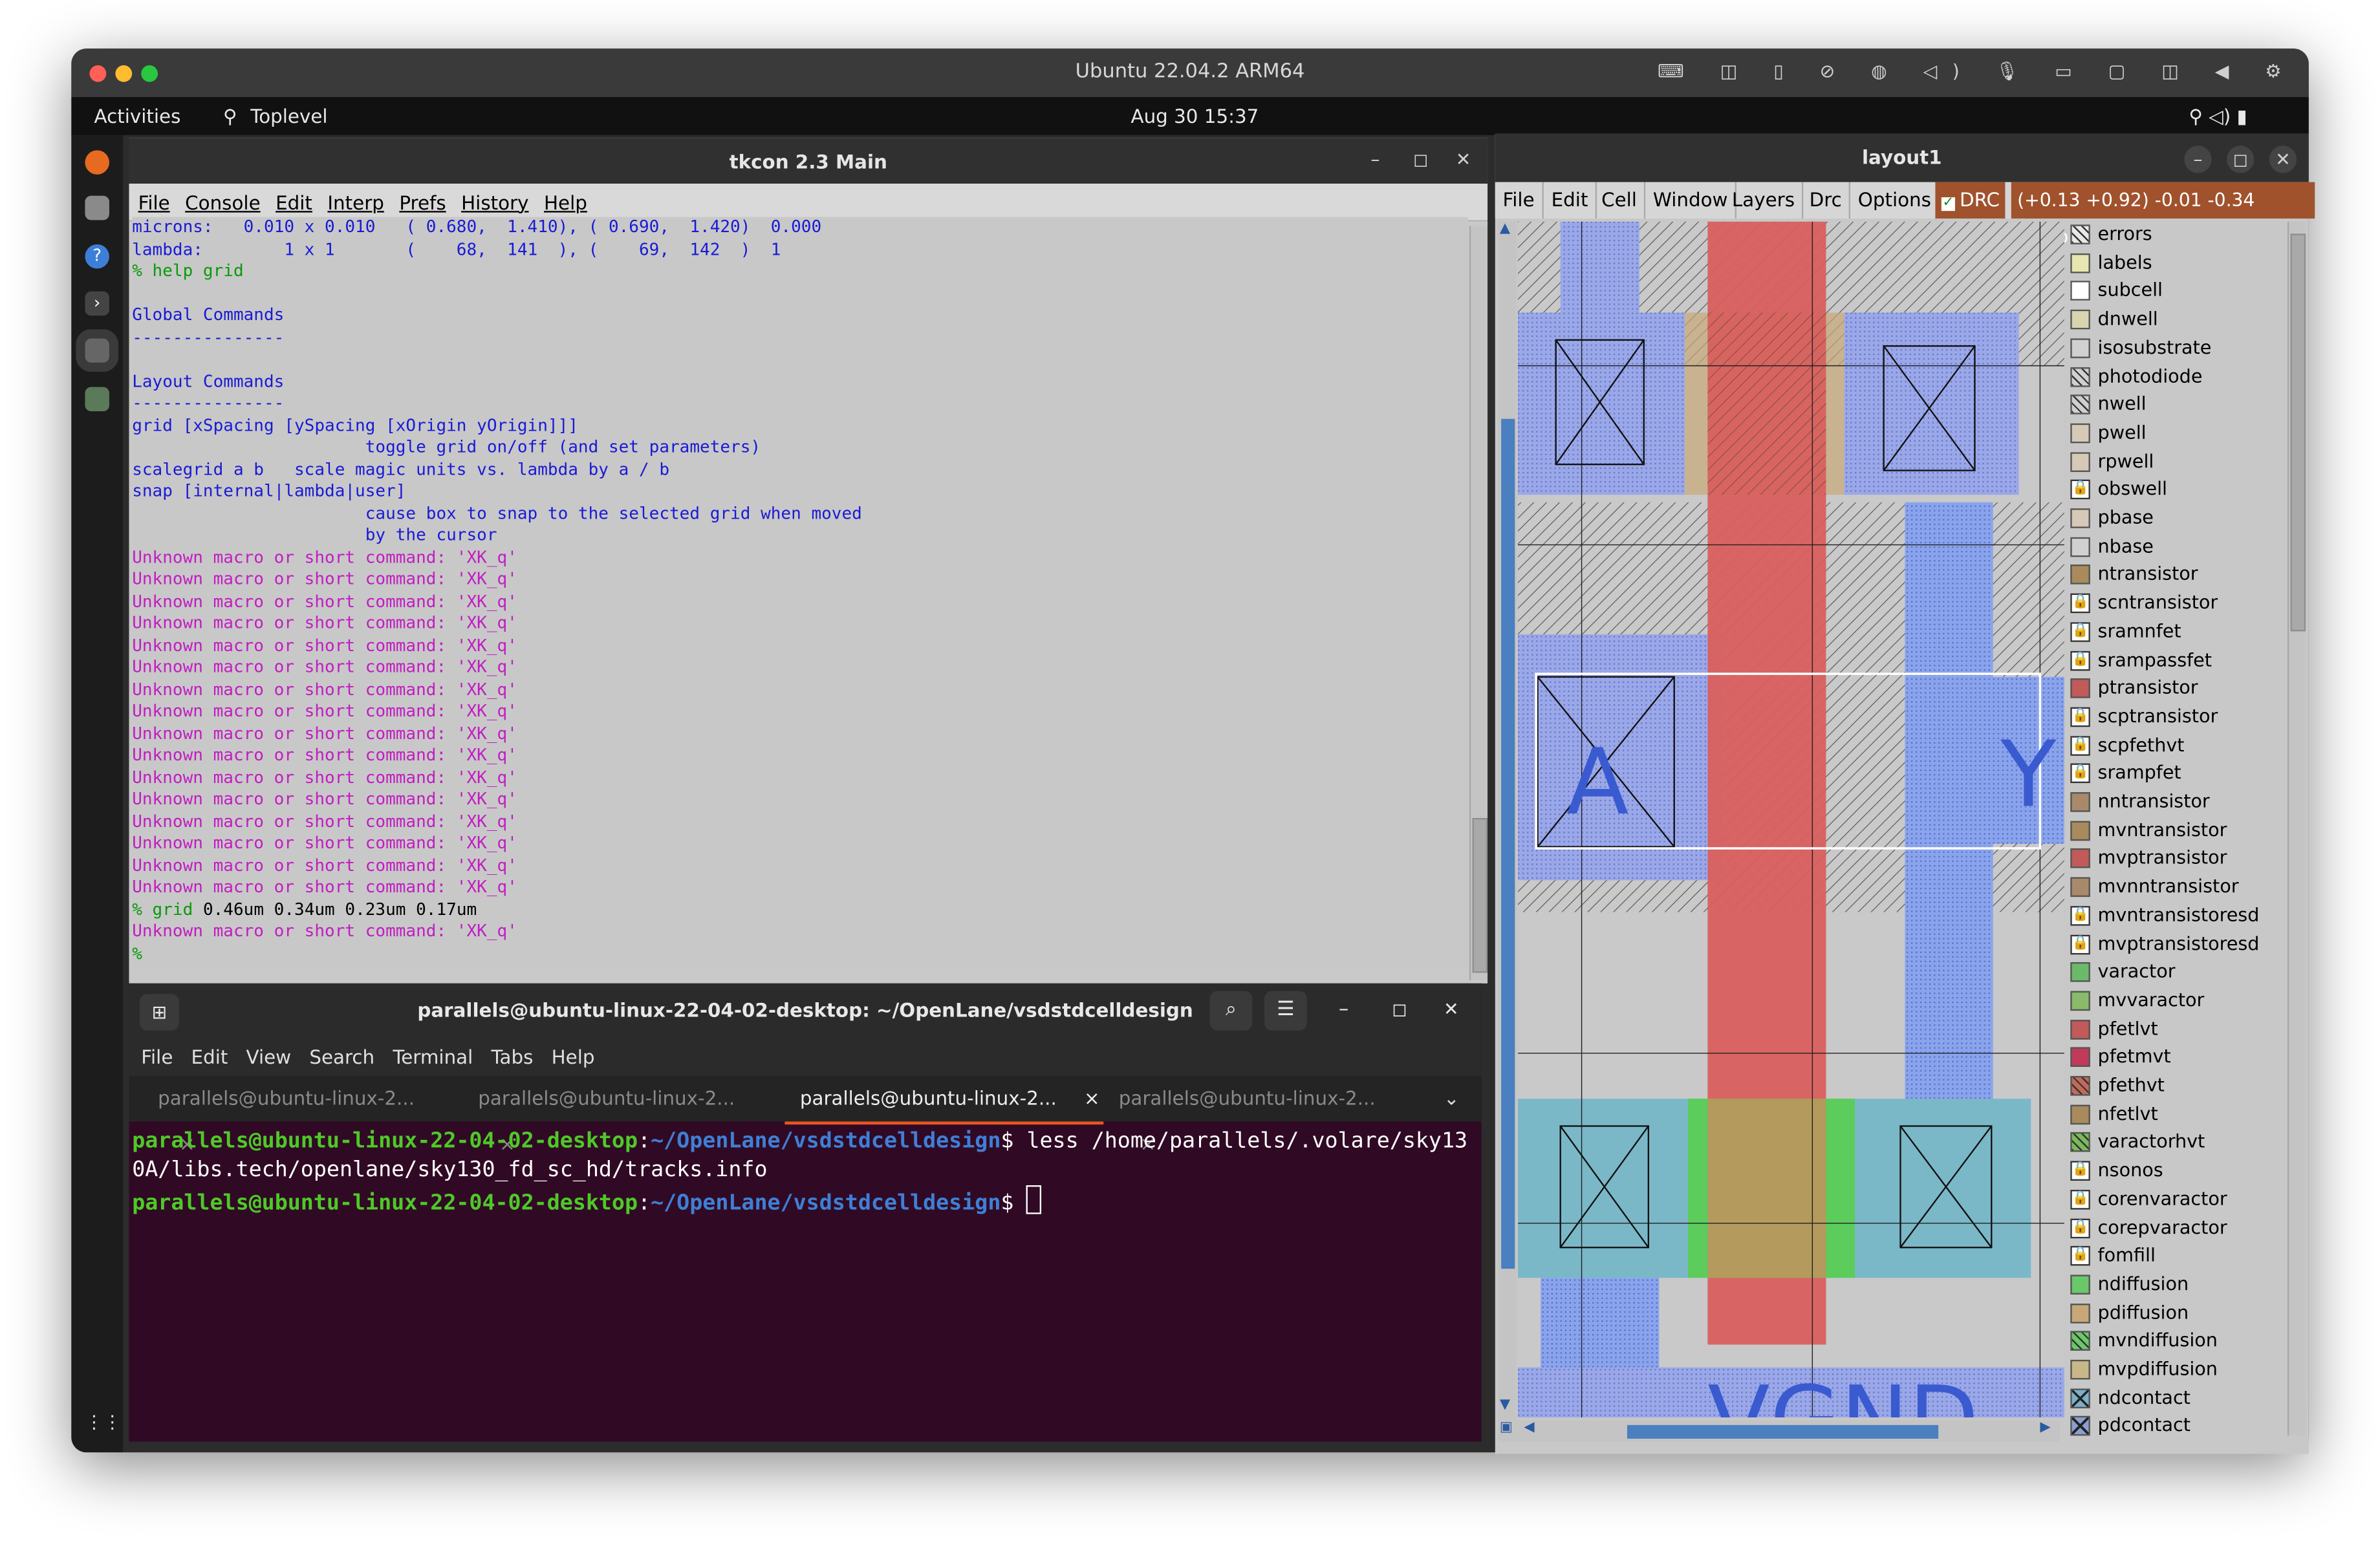 The image size is (2380, 1548). I want to click on terminal-menu-file: File, so click(157, 1057).